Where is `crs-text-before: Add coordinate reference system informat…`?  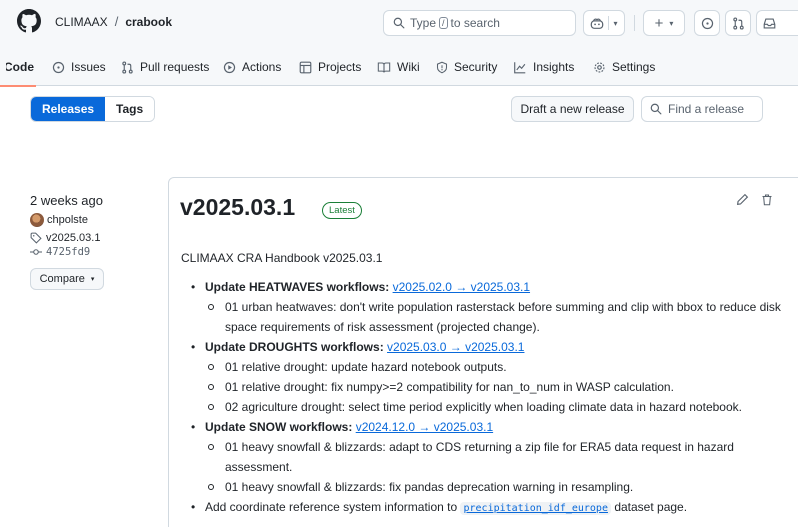 crs-text-before: Add coordinate reference system informat… is located at coordinates (331, 507).